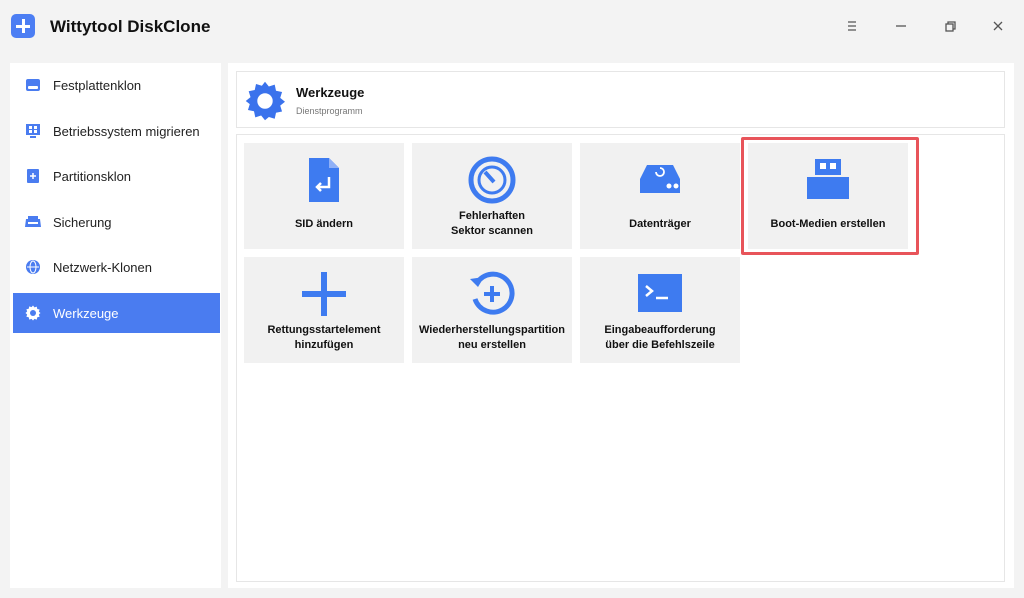 Image resolution: width=1024 pixels, height=598 pixels. I want to click on close-button, so click(998, 26).